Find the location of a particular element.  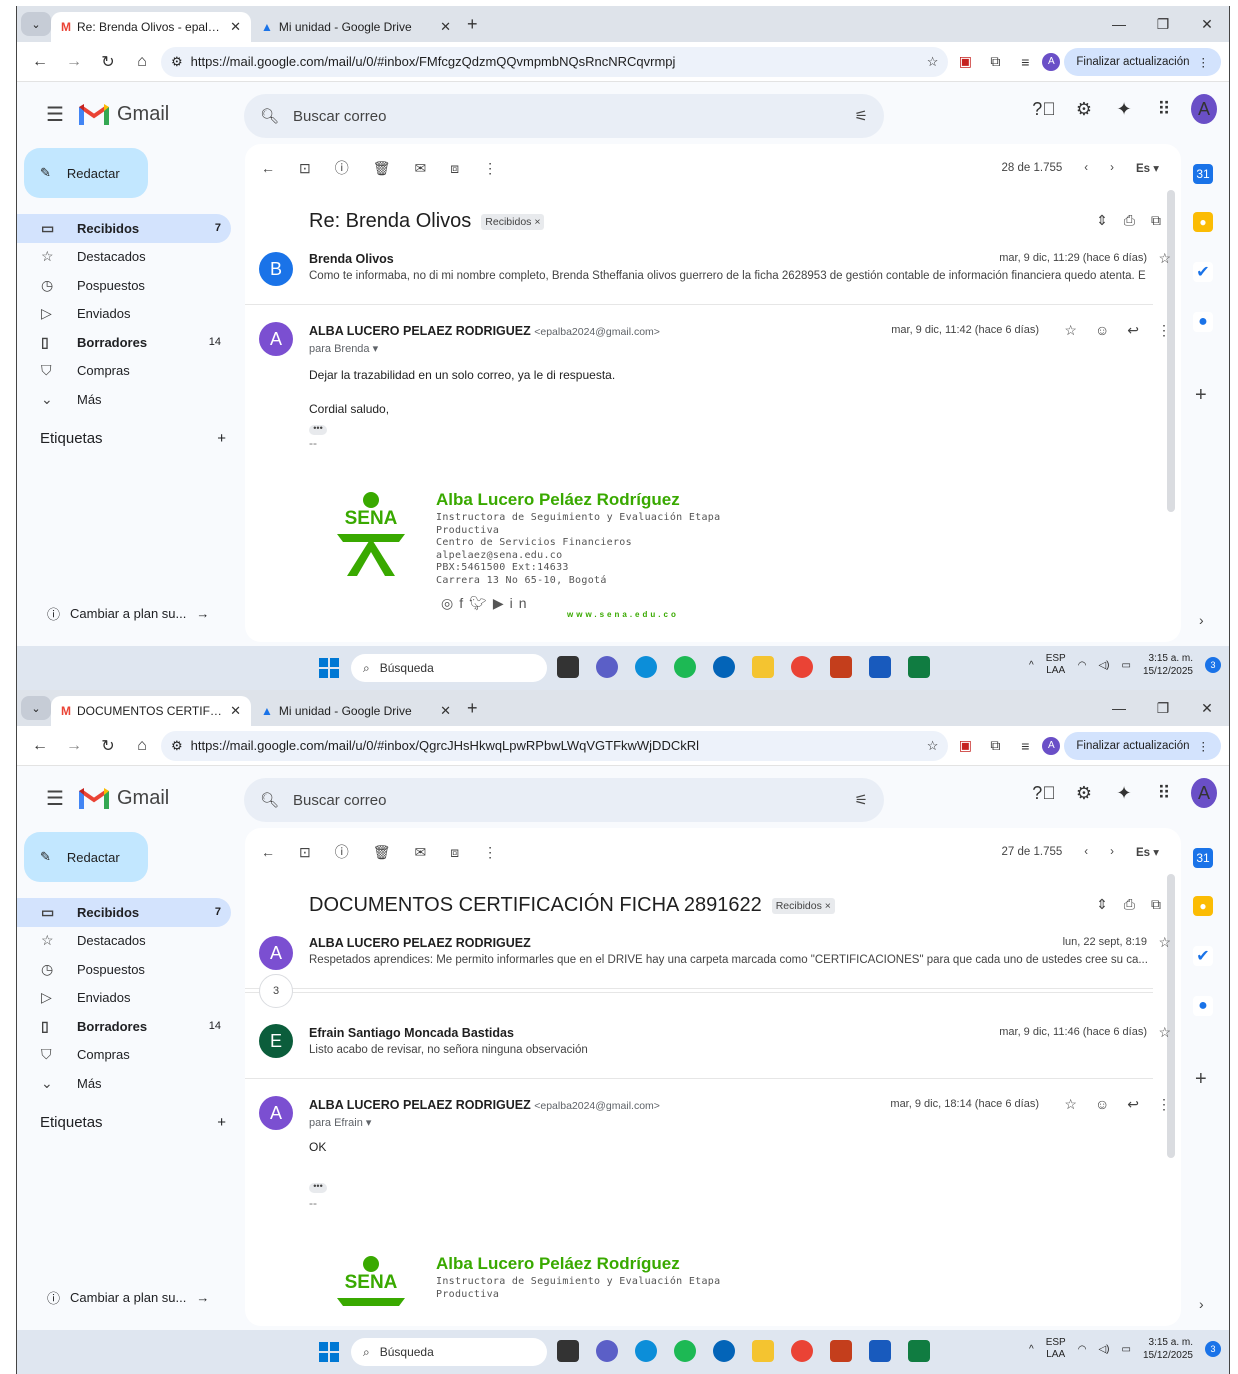

close-window-icon: ✕ is located at coordinates (1207, 24).